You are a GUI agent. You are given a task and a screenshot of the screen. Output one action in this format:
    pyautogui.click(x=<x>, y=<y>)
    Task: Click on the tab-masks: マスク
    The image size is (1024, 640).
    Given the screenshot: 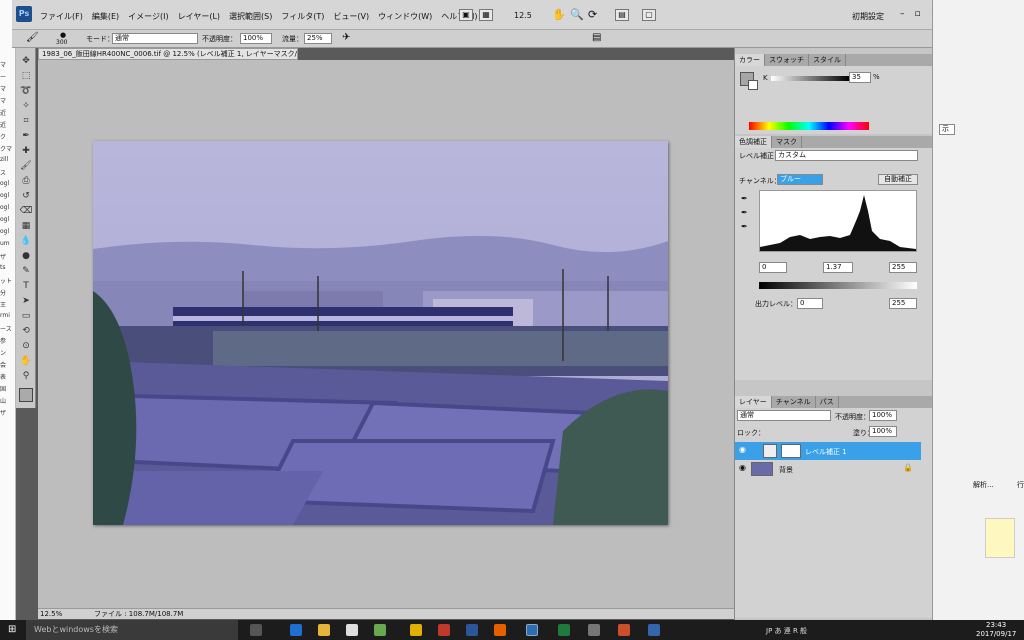 What is the action you would take?
    pyautogui.click(x=787, y=142)
    